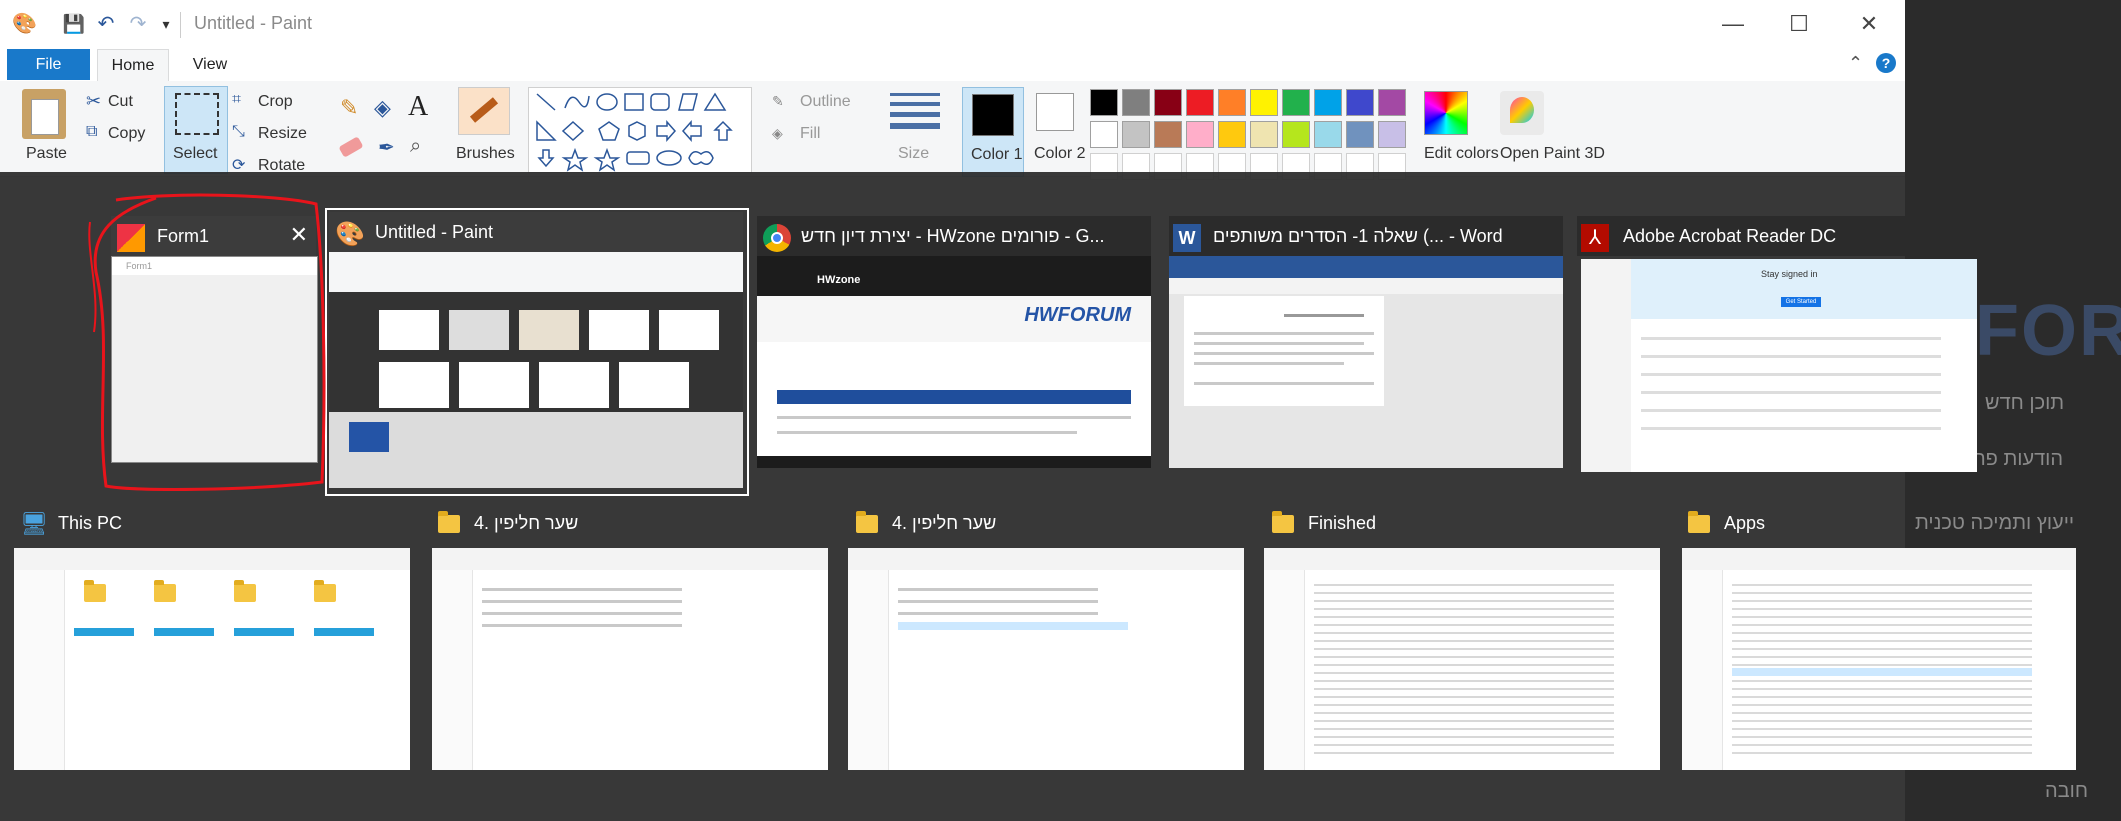  Describe the element at coordinates (1366, 236) in the screenshot. I see `taskview-card-word: W שאלה 1- הסדרים משותפים (... - Word` at that location.